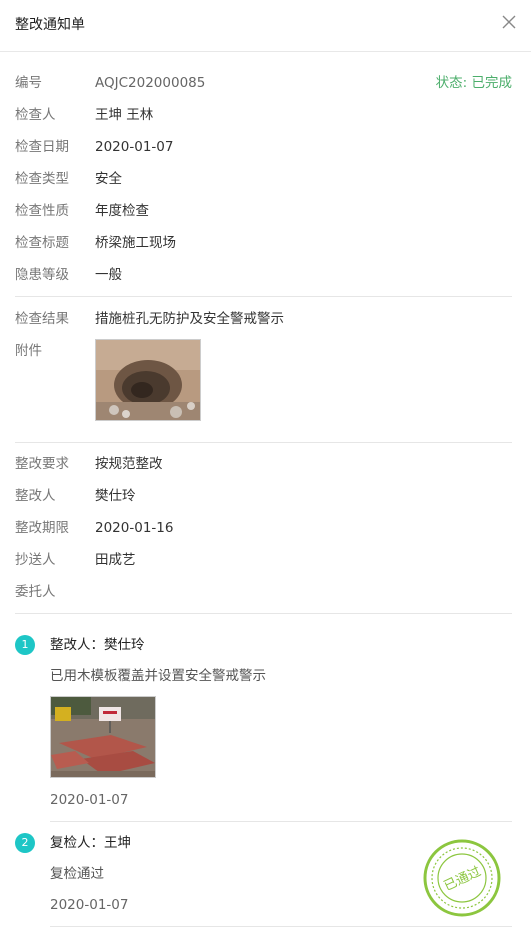  Describe the element at coordinates (42, 275) in the screenshot. I see `field-label: 隐患等级` at that location.